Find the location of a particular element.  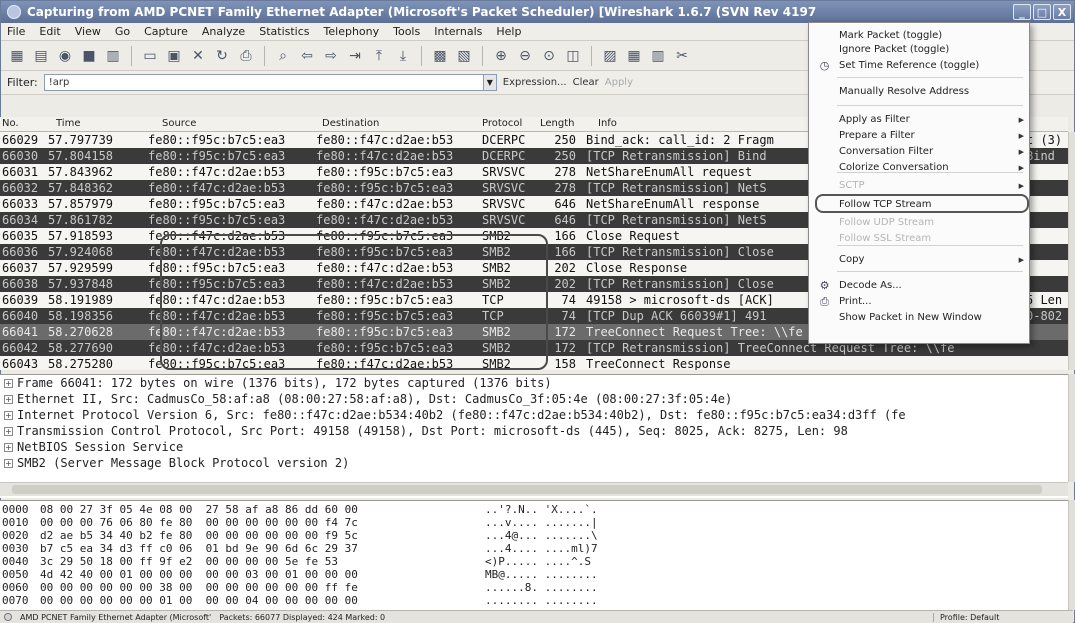

menu-item-follow-ssl-stream: Follow SSL Stream is located at coordinates (931, 239).